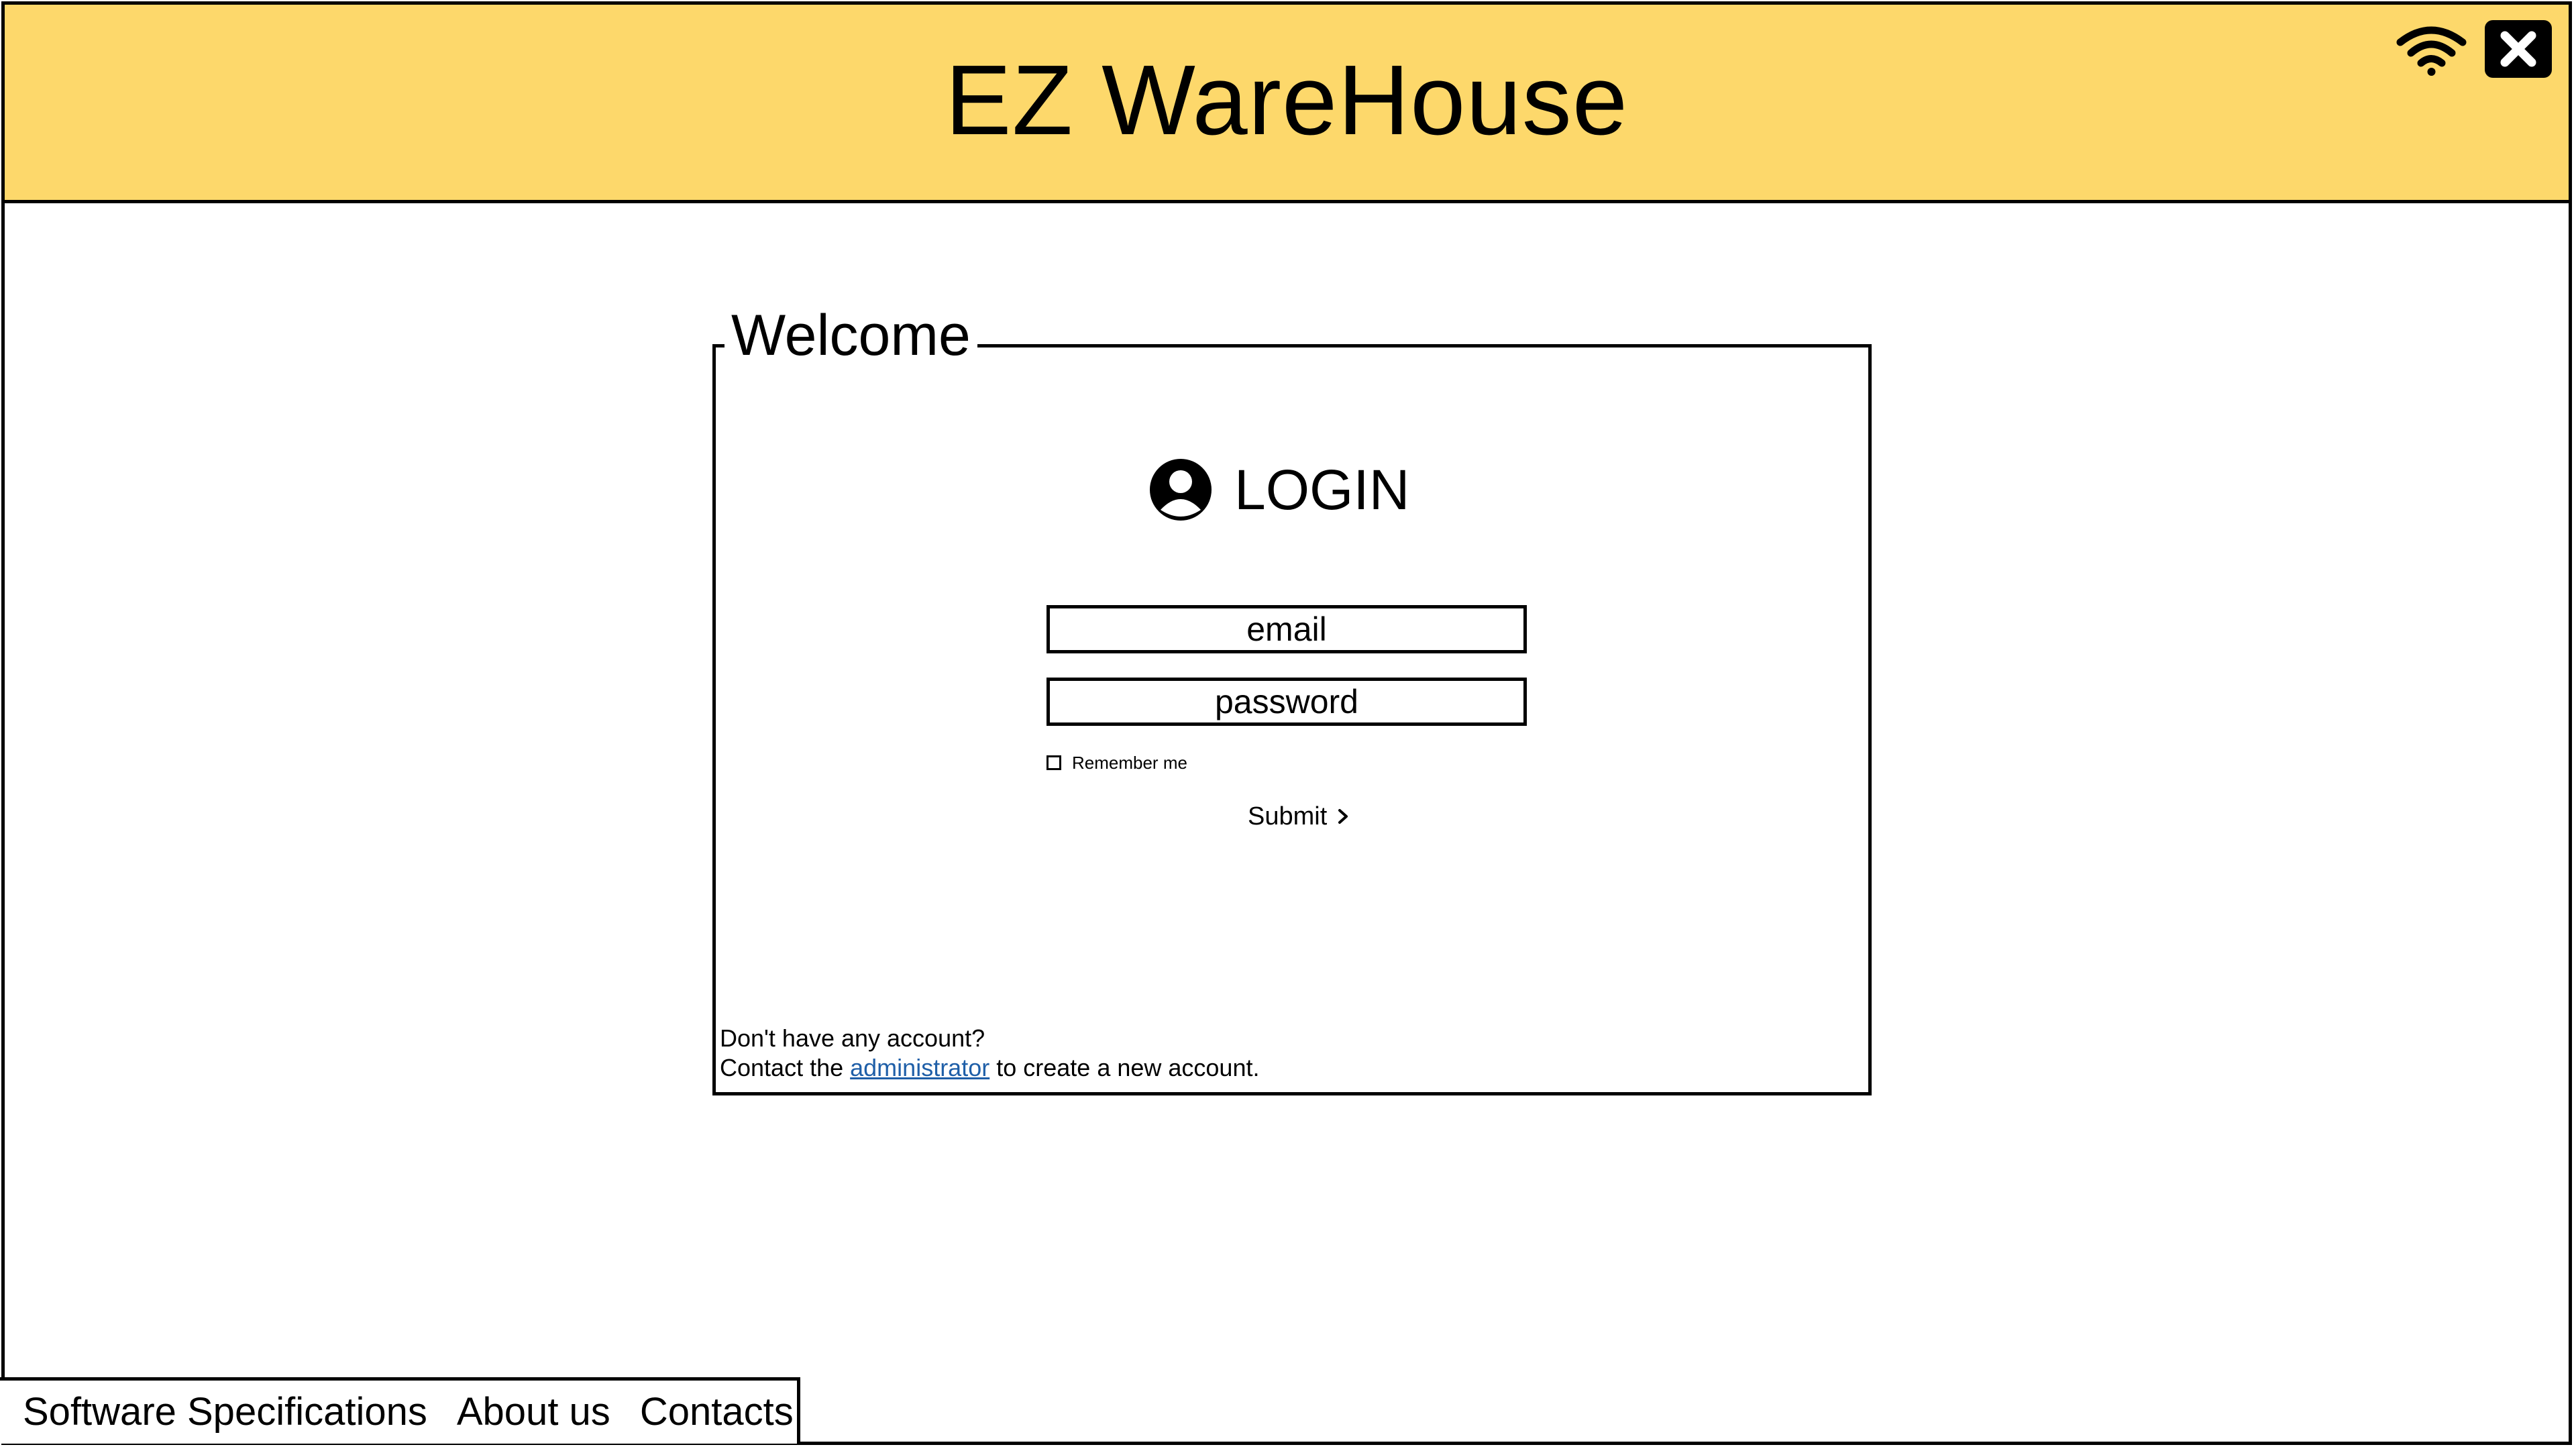 The height and width of the screenshot is (1449, 2576). I want to click on close-button, so click(2518, 49).